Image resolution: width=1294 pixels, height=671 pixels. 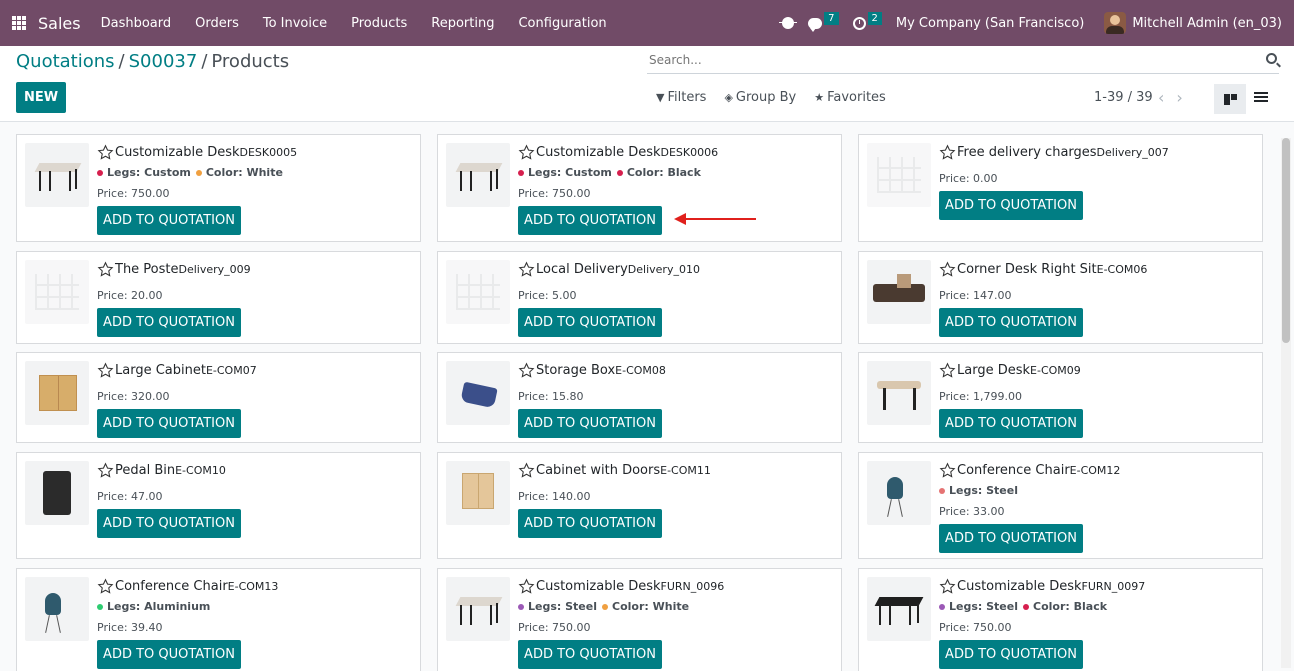 What do you see at coordinates (981, 396) in the screenshot?
I see `product-price: Price: 1,799.00` at bounding box center [981, 396].